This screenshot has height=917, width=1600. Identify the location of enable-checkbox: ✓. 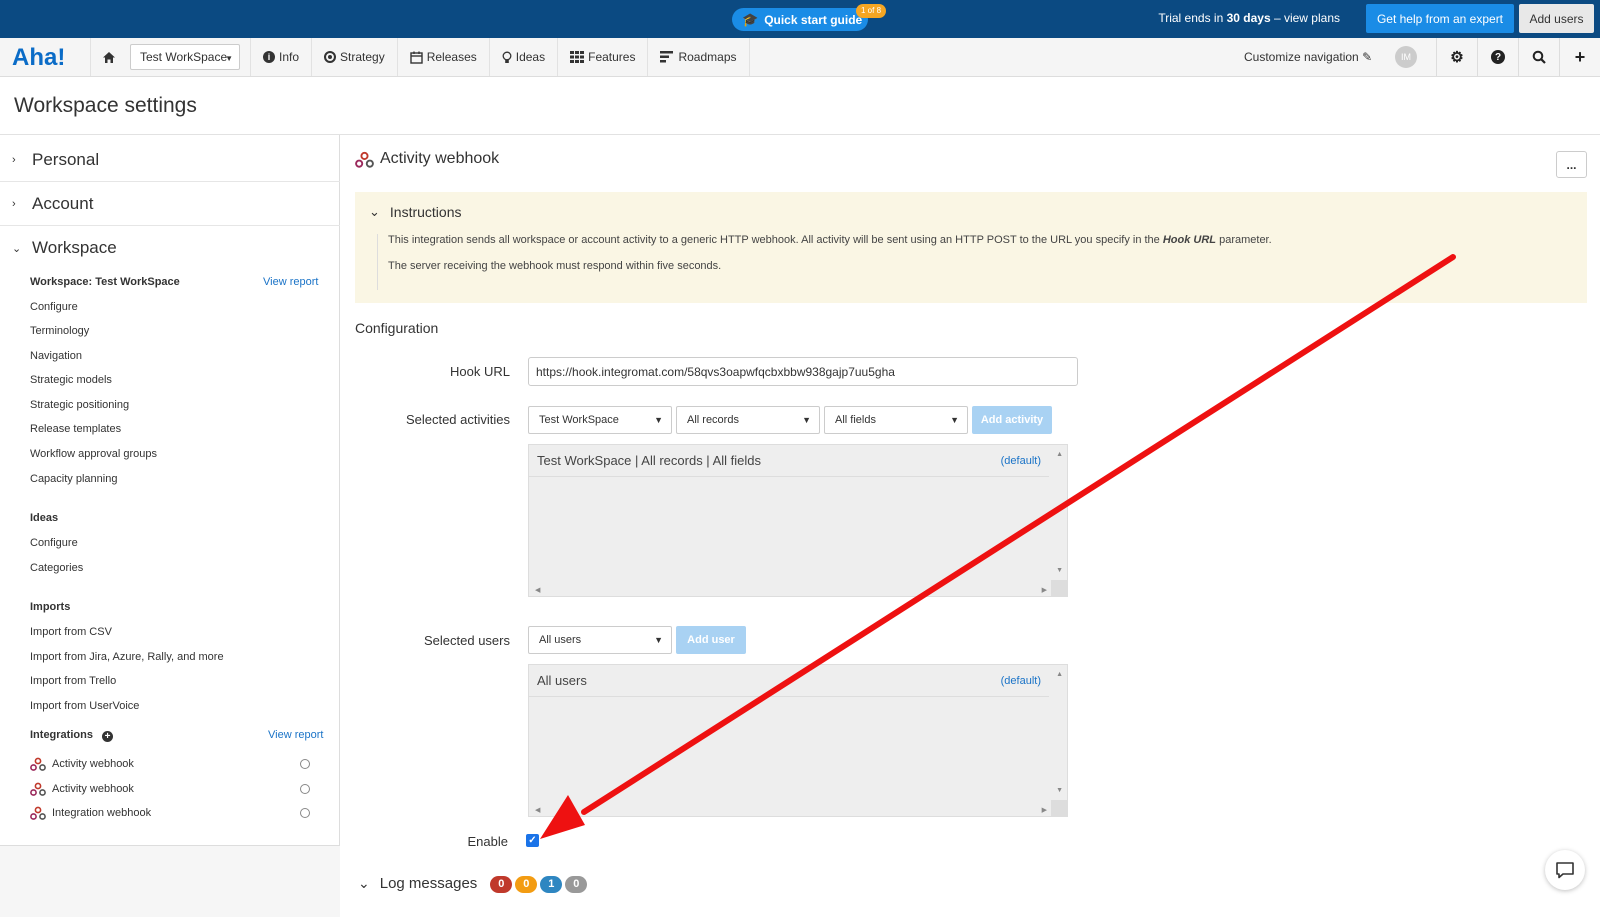
(532, 840).